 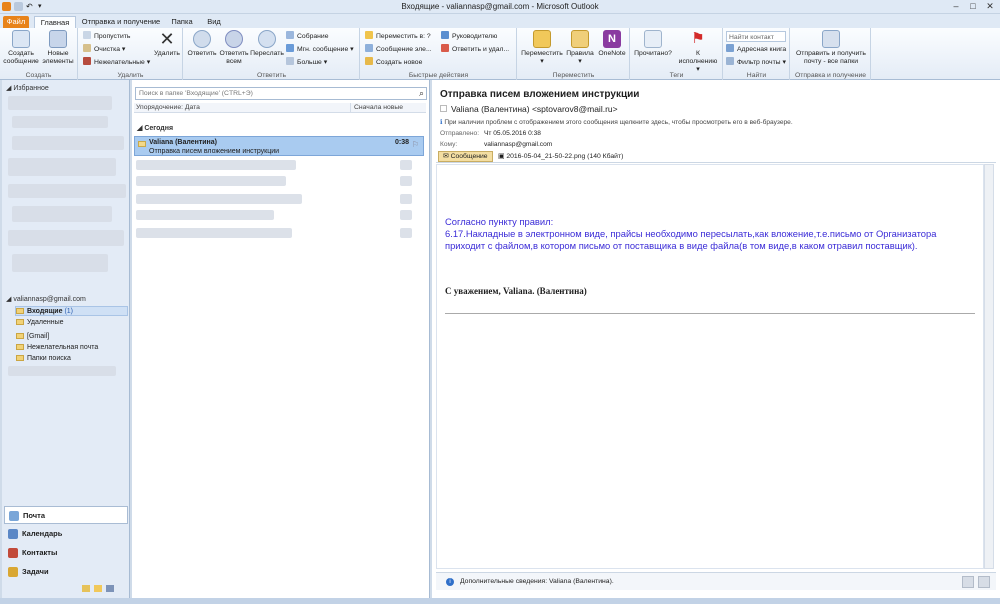 What do you see at coordinates (580, 48) in the screenshot?
I see `rules-button: Правила ▾` at bounding box center [580, 48].